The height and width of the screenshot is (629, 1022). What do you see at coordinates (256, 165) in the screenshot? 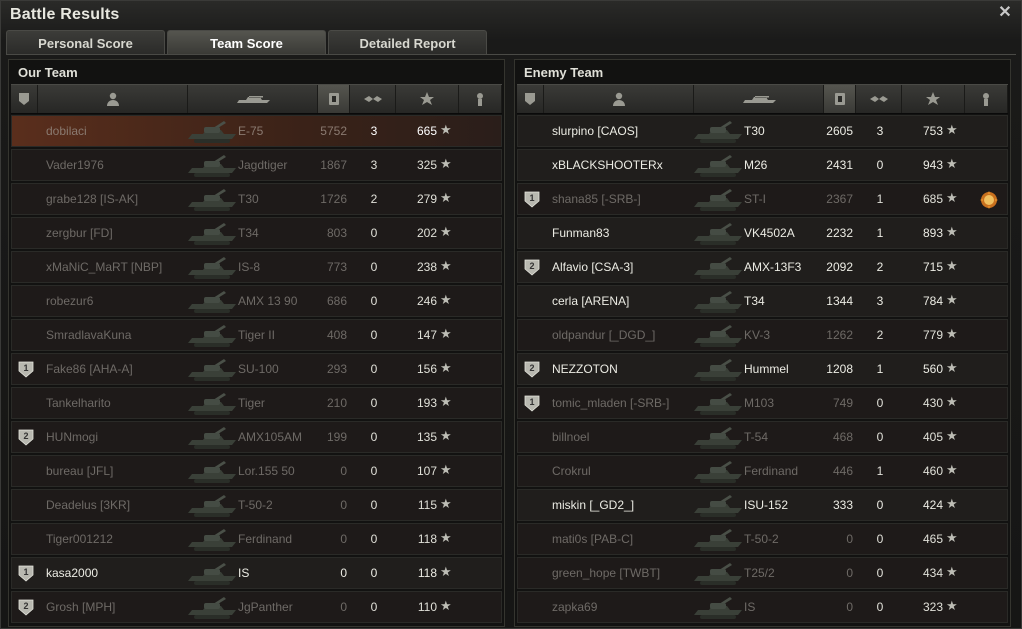
I see `player-row: Vader1976 Jagdtiger 1867 3 325 ★` at bounding box center [256, 165].